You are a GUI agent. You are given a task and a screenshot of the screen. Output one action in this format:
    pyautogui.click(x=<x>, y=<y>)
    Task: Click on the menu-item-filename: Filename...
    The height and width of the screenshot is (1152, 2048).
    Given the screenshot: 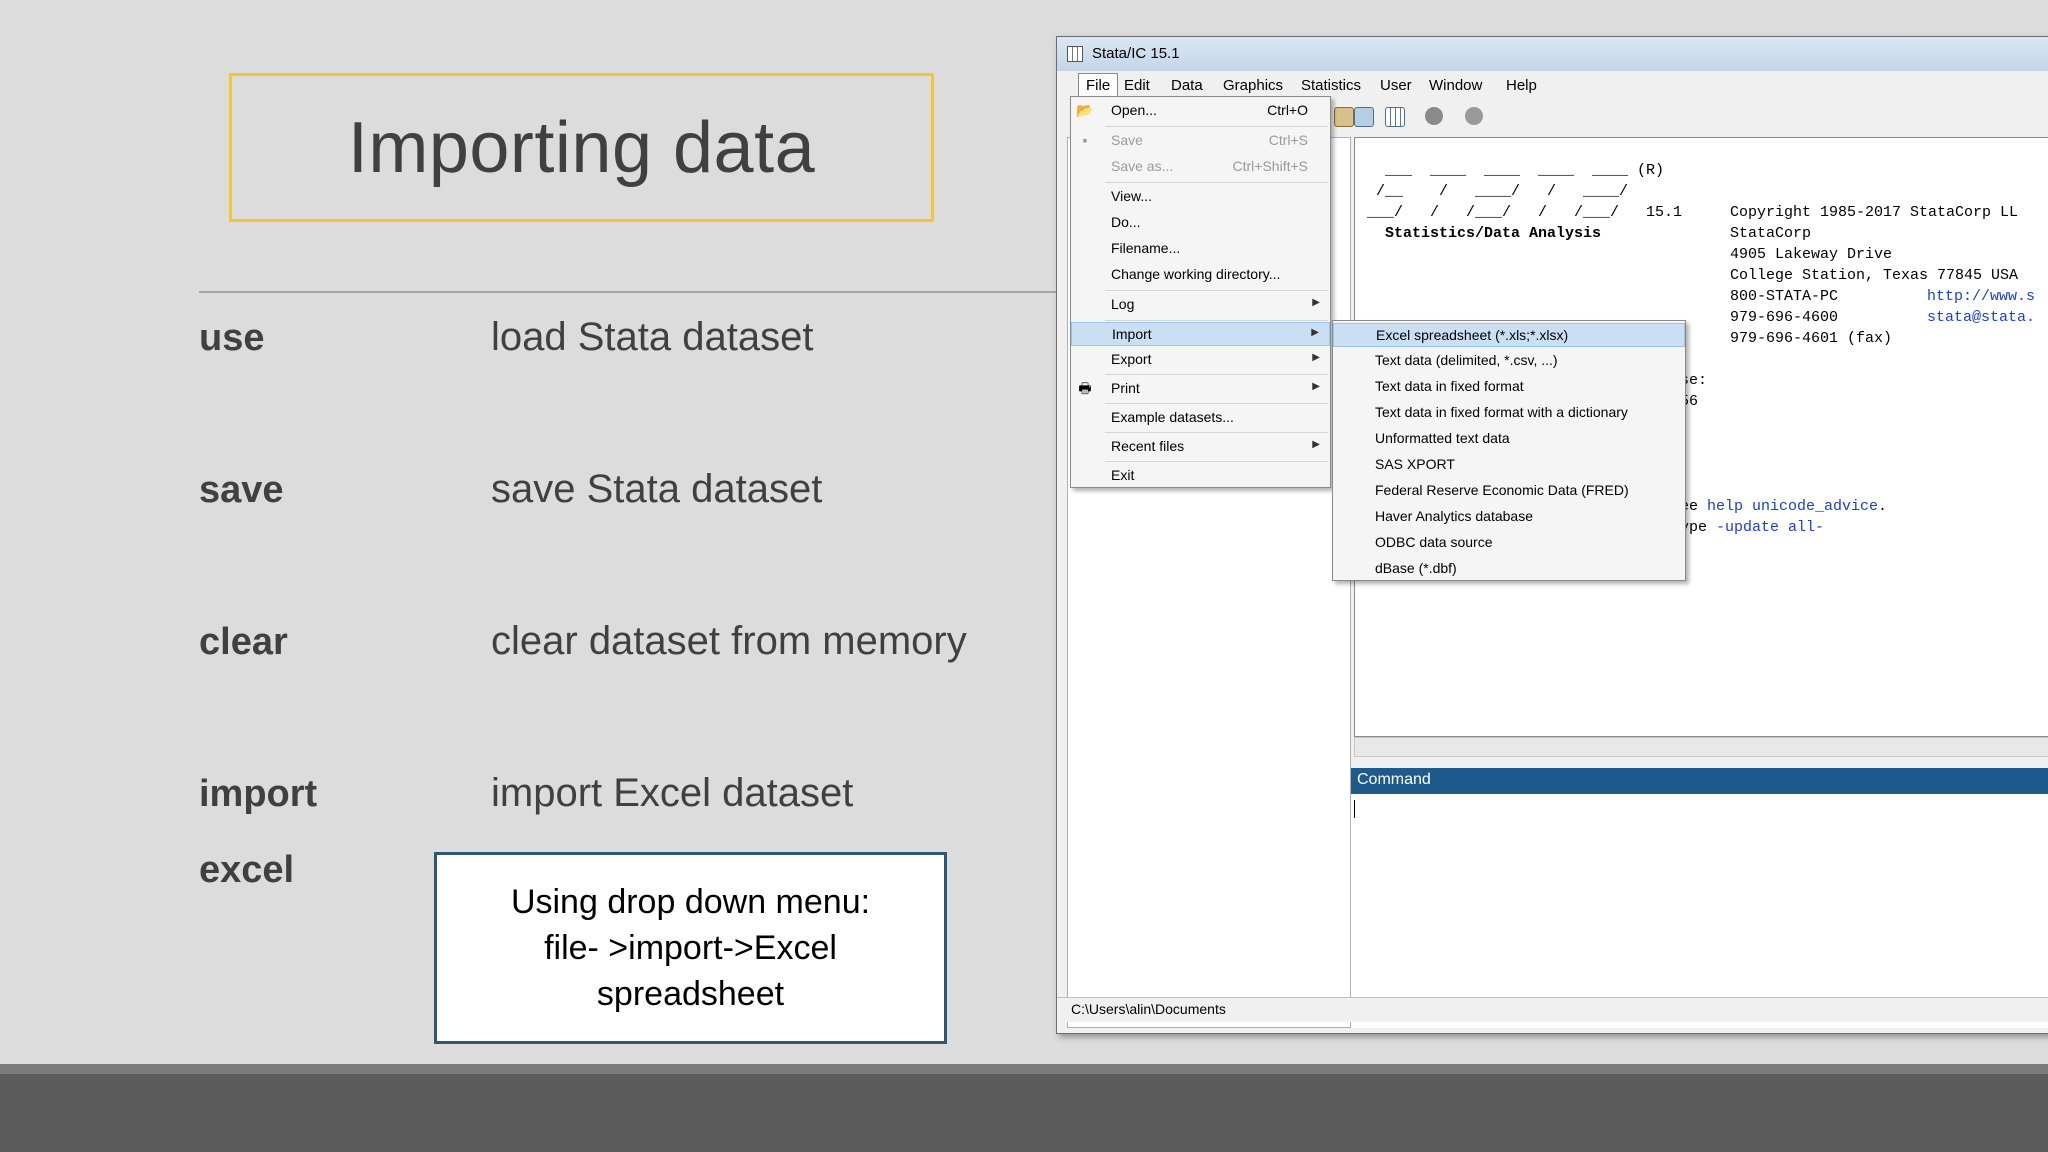 What is the action you would take?
    pyautogui.click(x=1200, y=249)
    